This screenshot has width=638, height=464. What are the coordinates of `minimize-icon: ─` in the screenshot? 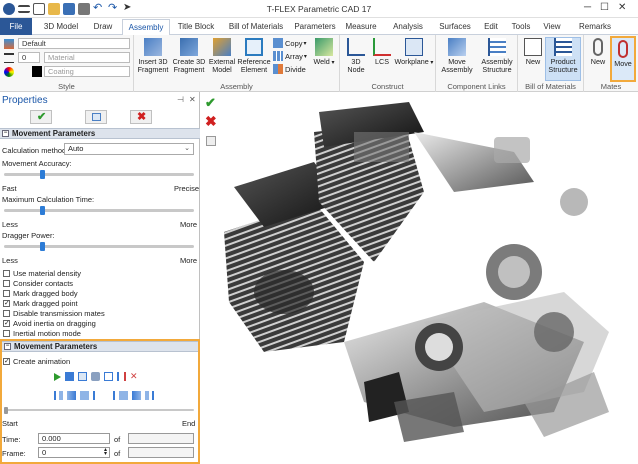 It's located at (587, 7).